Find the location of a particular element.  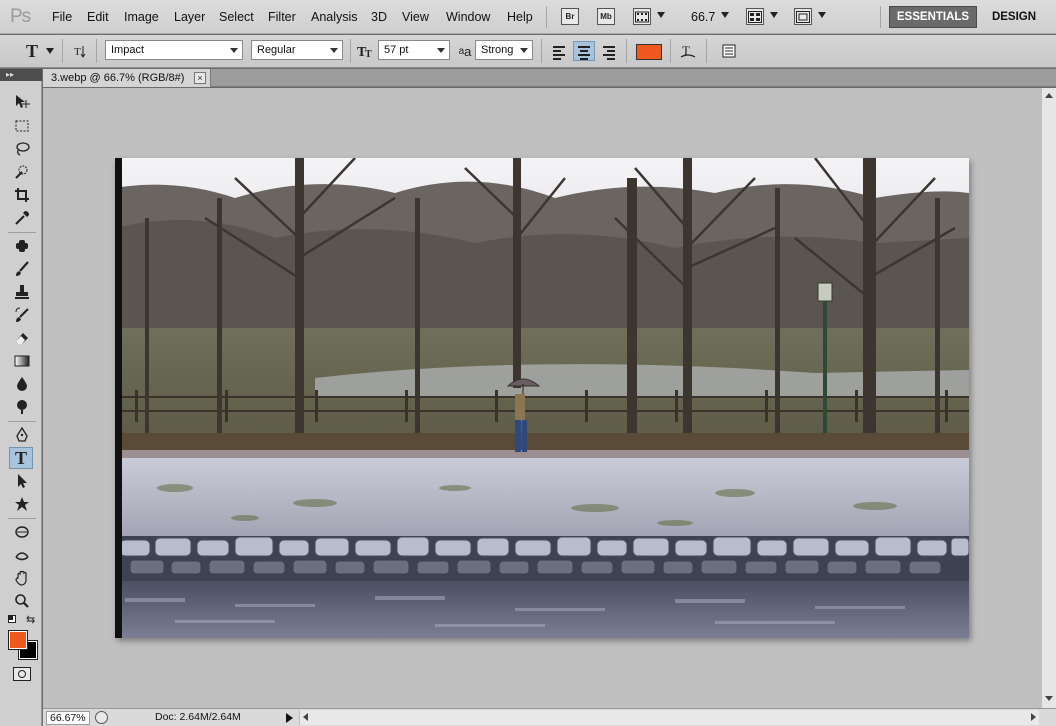

blur-icon is located at coordinates (22, 384).